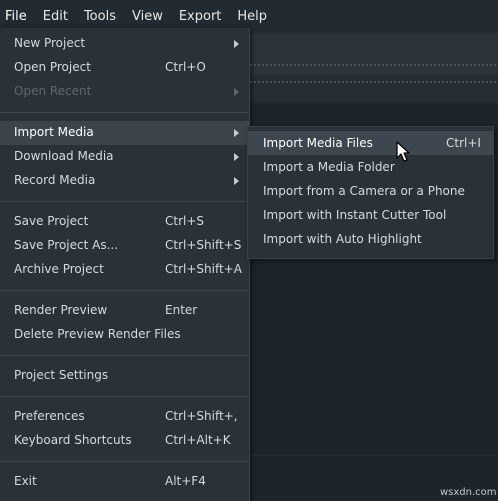  Describe the element at coordinates (97, 334) in the screenshot. I see `menu-item-label: Delete Preview Render Files` at that location.